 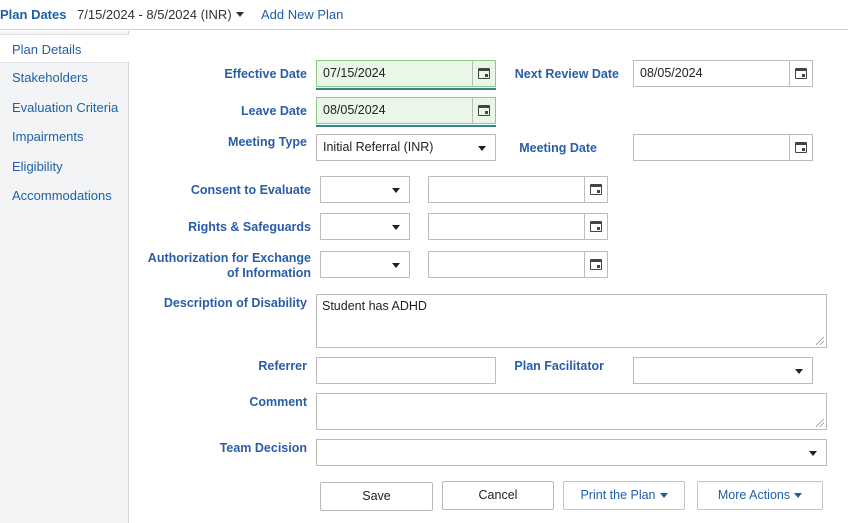 I want to click on team-decision-label: Team Decision, so click(x=263, y=448).